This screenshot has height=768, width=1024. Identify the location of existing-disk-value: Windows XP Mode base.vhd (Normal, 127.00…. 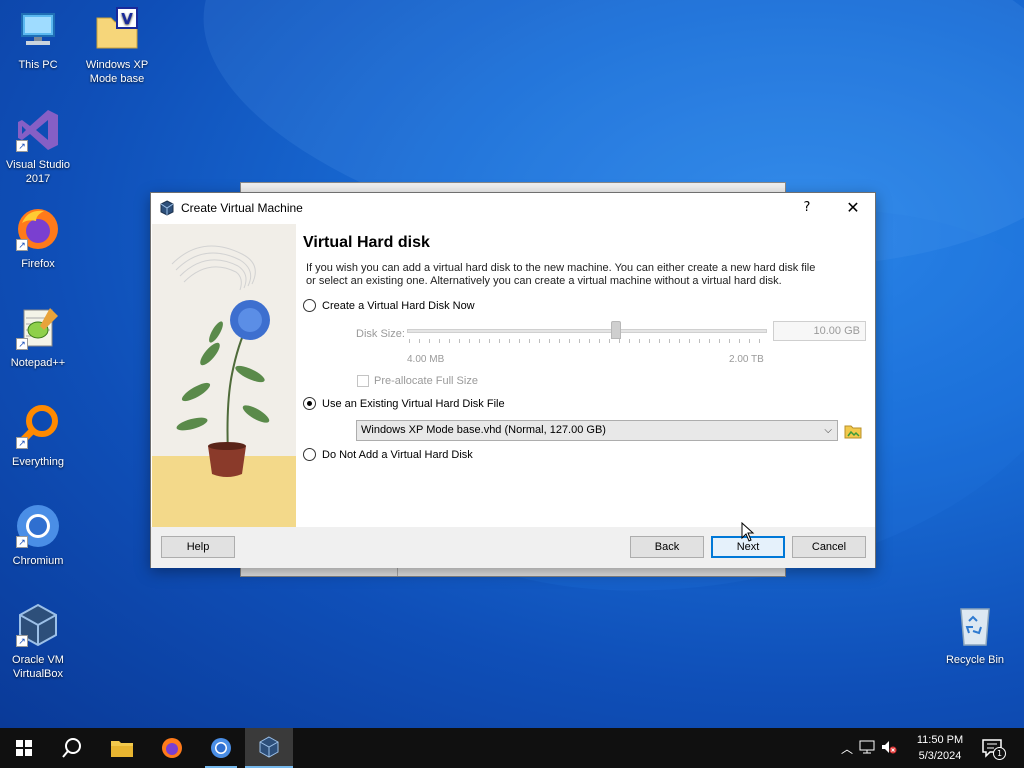
(483, 430).